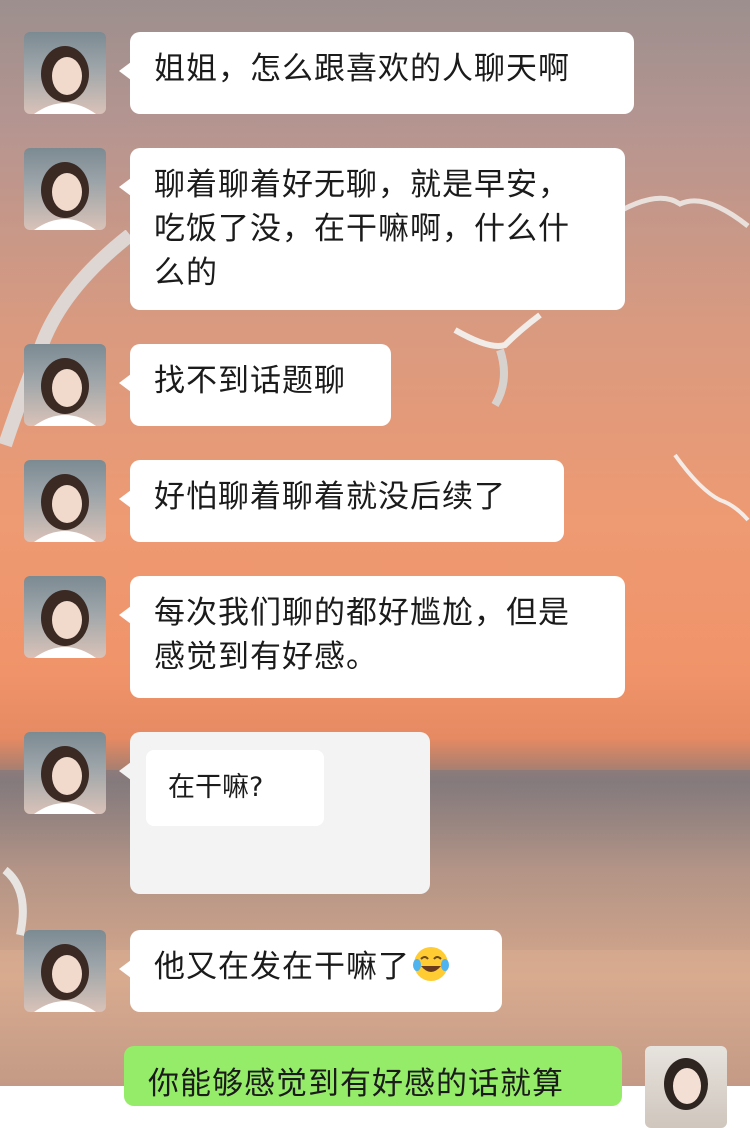 The image size is (750, 1128). I want to click on message-bubble: 他又在发在干嘛了, so click(310, 971).